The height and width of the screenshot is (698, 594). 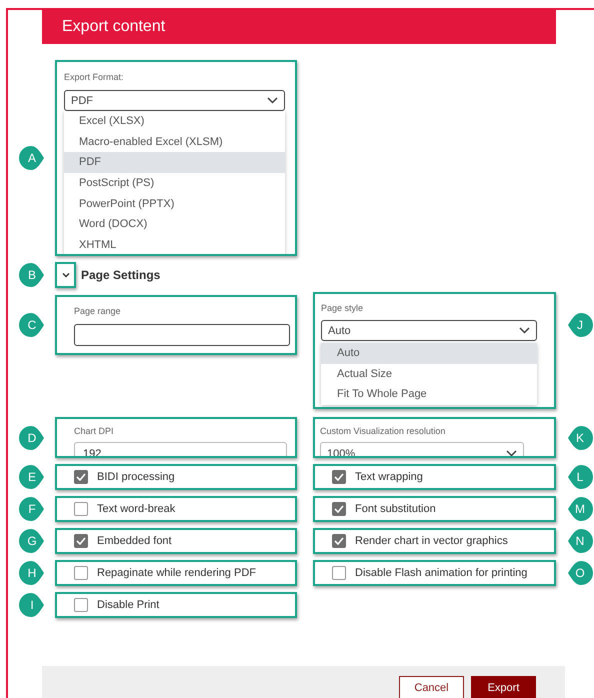 I want to click on field-label: Page range, so click(x=97, y=311).